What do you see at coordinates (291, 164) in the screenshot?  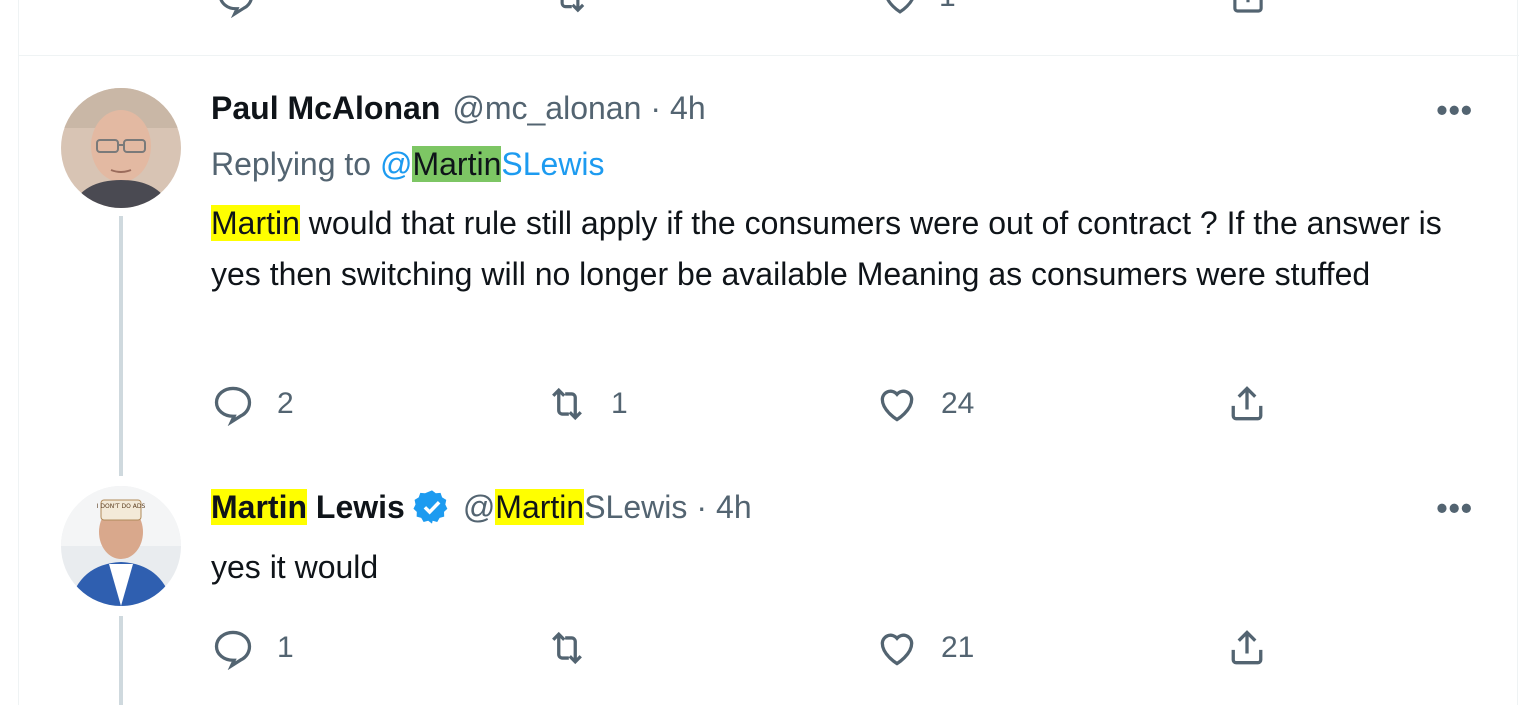 I see `replying-prefix: Replying to` at bounding box center [291, 164].